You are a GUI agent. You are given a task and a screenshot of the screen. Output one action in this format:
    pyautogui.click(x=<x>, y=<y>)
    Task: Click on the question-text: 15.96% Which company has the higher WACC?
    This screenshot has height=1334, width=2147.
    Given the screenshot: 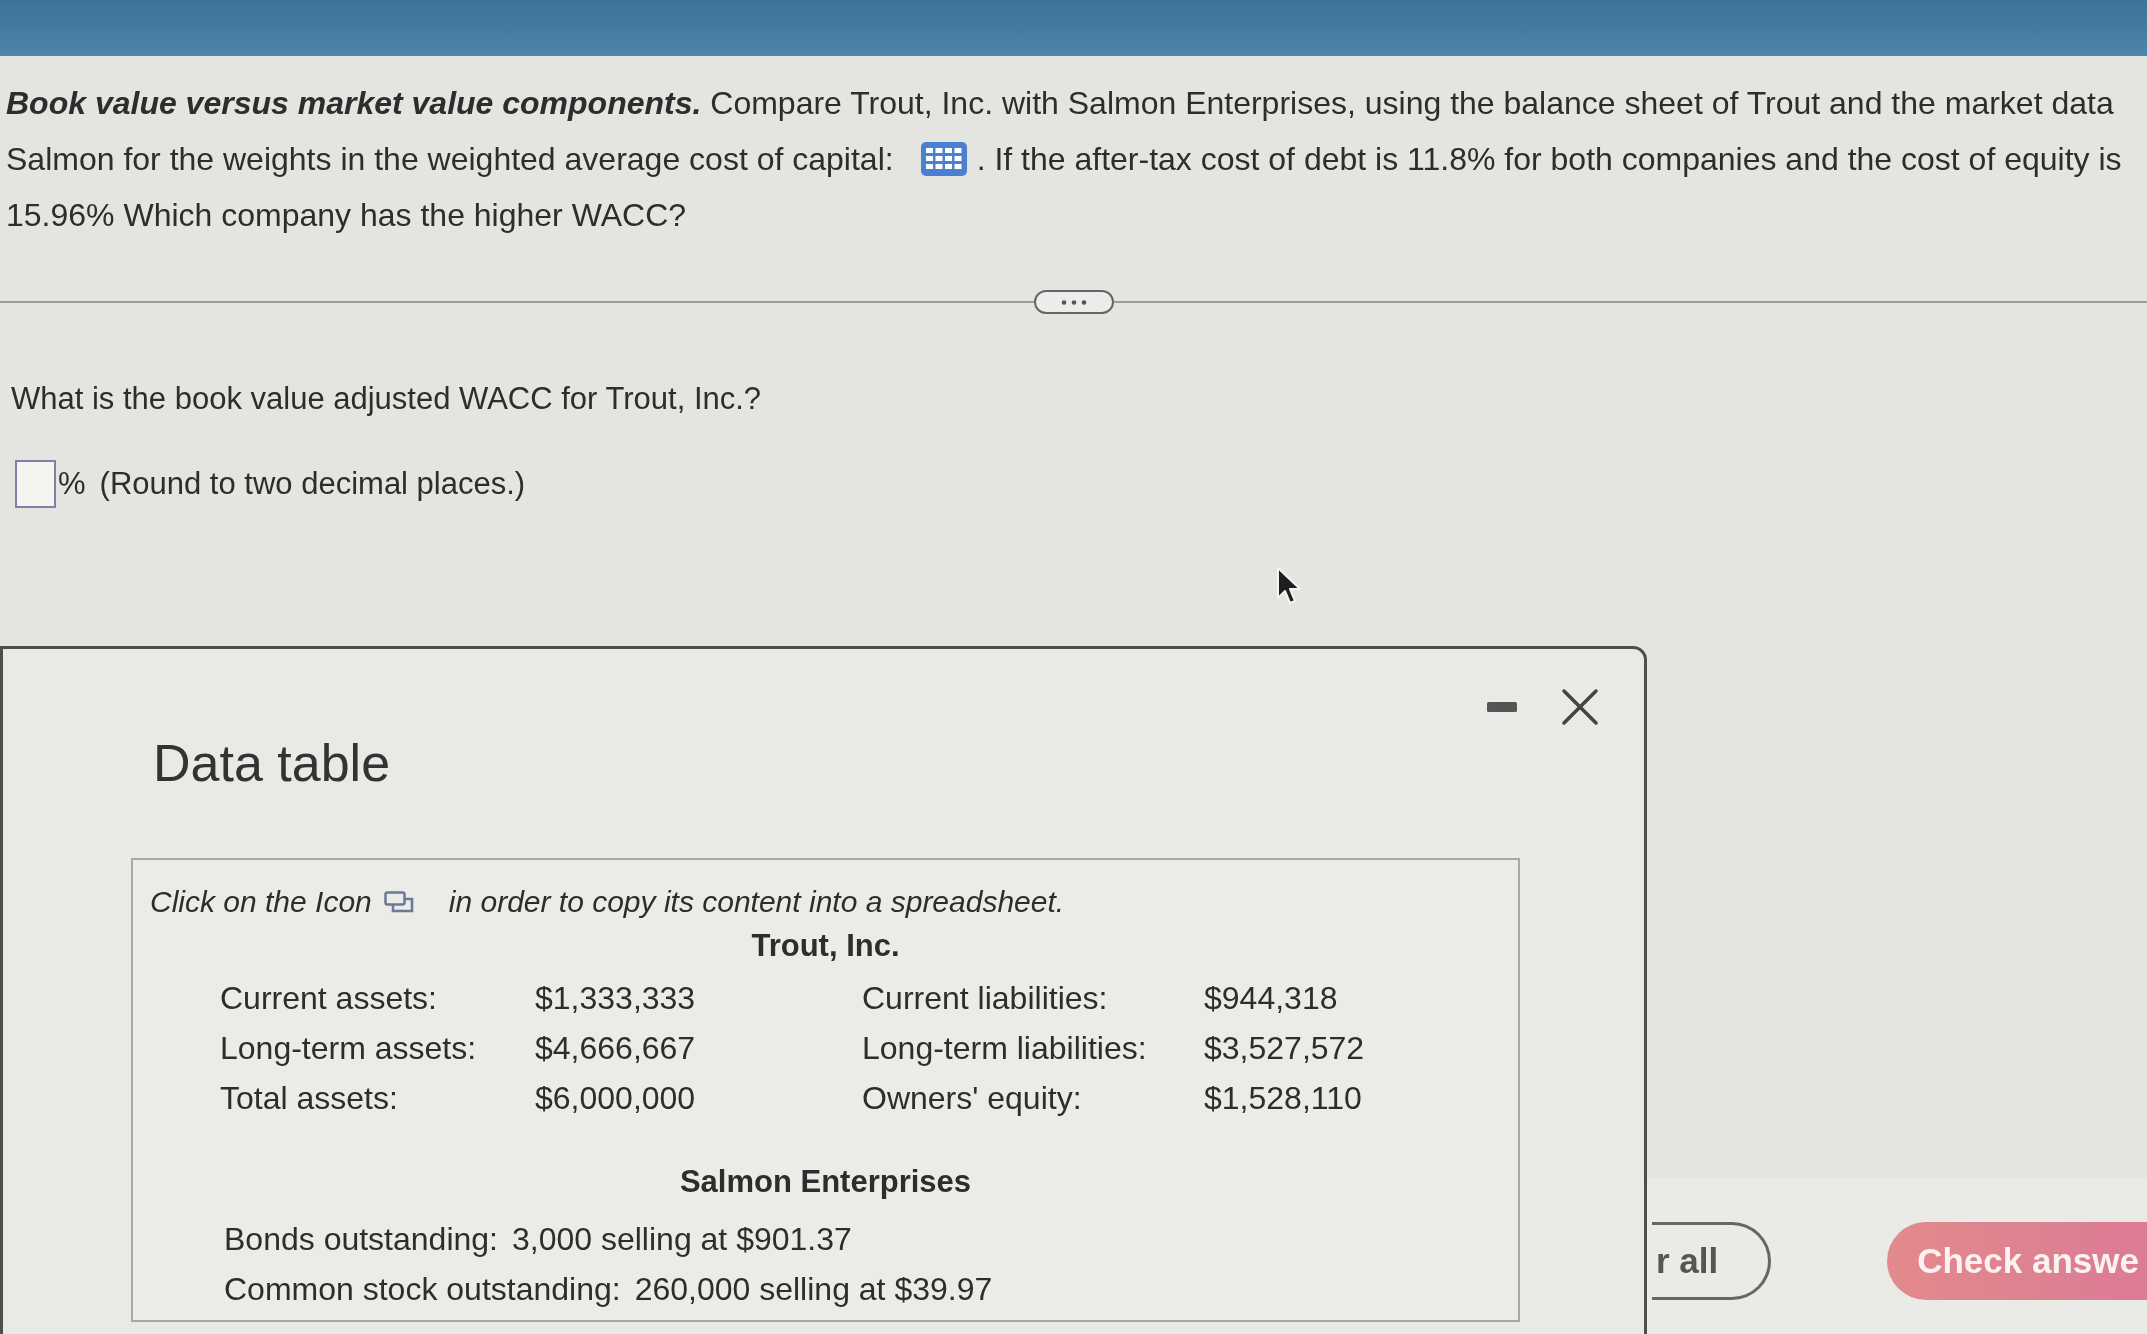 What is the action you would take?
    pyautogui.click(x=346, y=215)
    